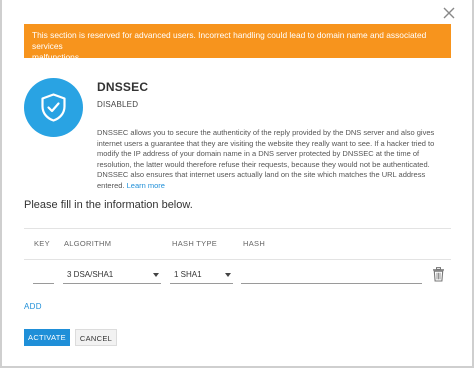 This screenshot has height=368, width=474. I want to click on shield-check-icon, so click(53, 107).